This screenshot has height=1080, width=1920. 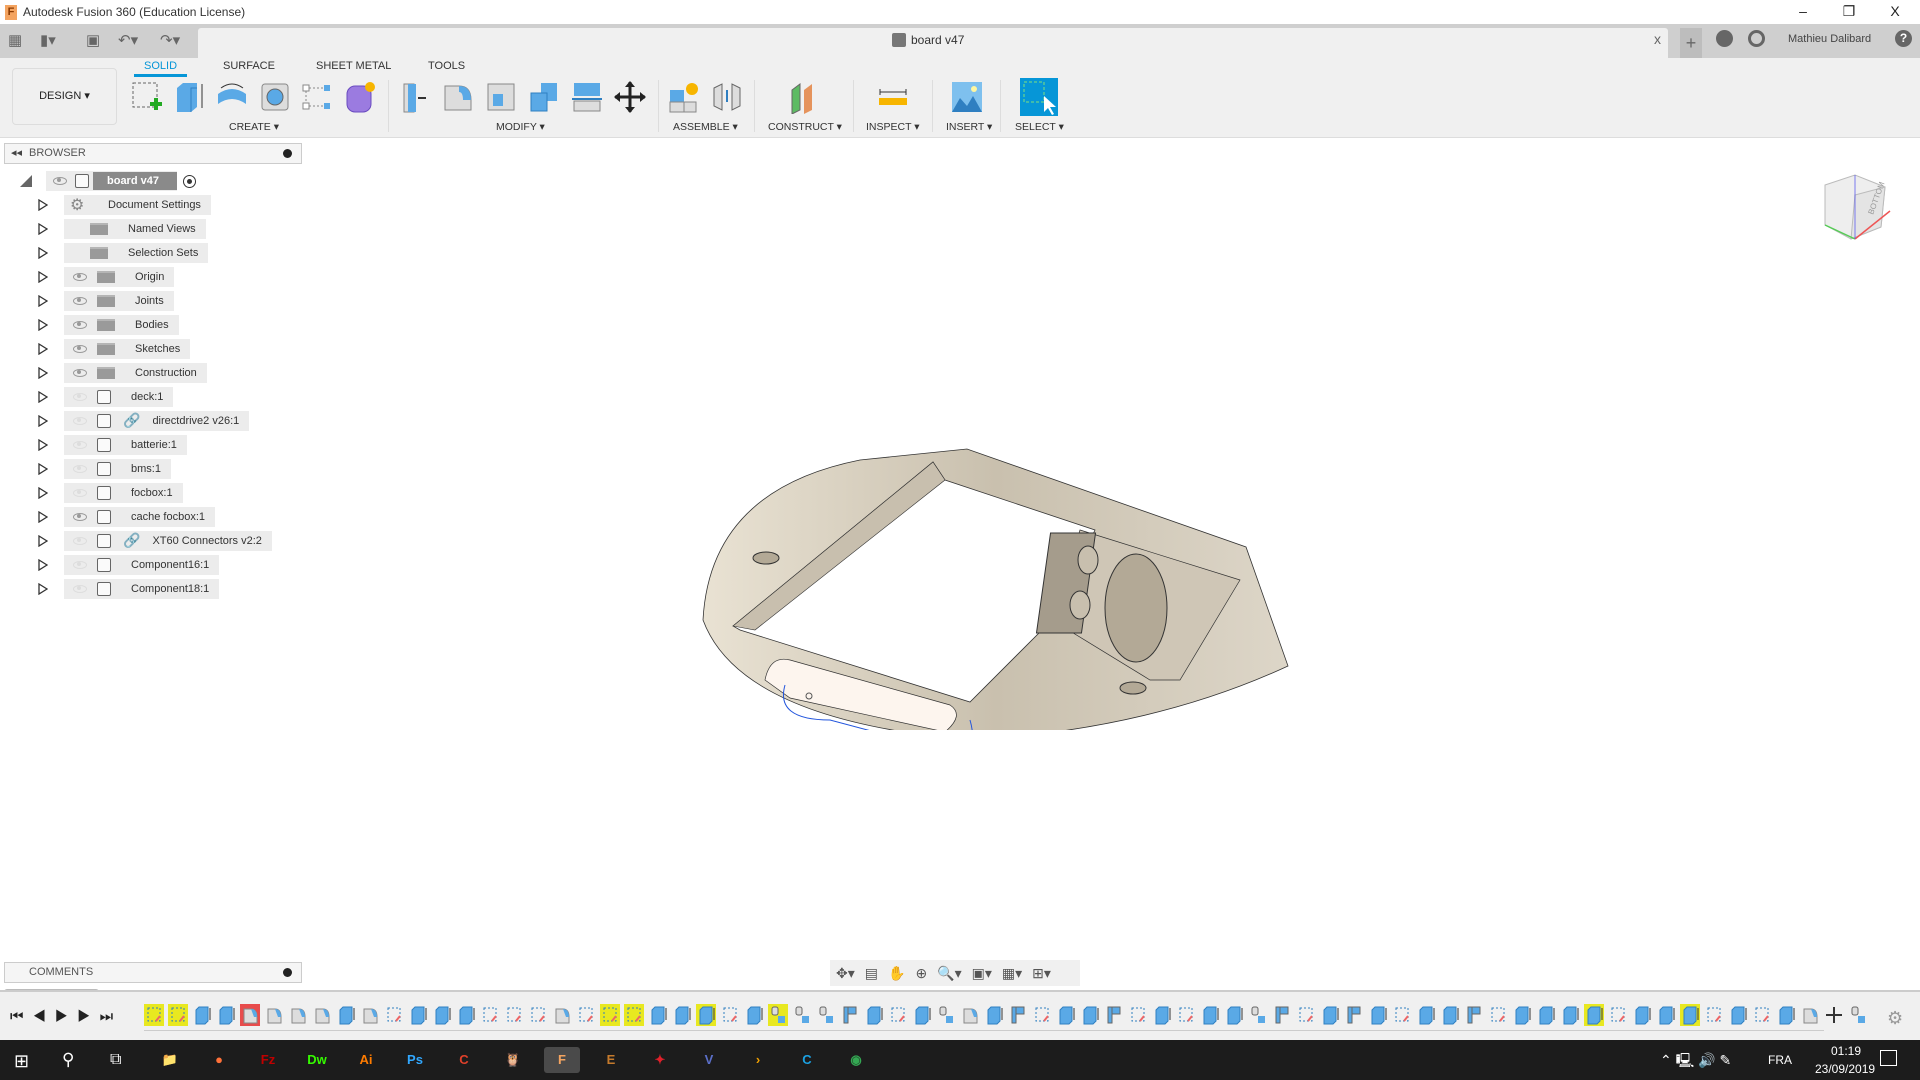 I want to click on joint-icon, so click(x=727, y=97).